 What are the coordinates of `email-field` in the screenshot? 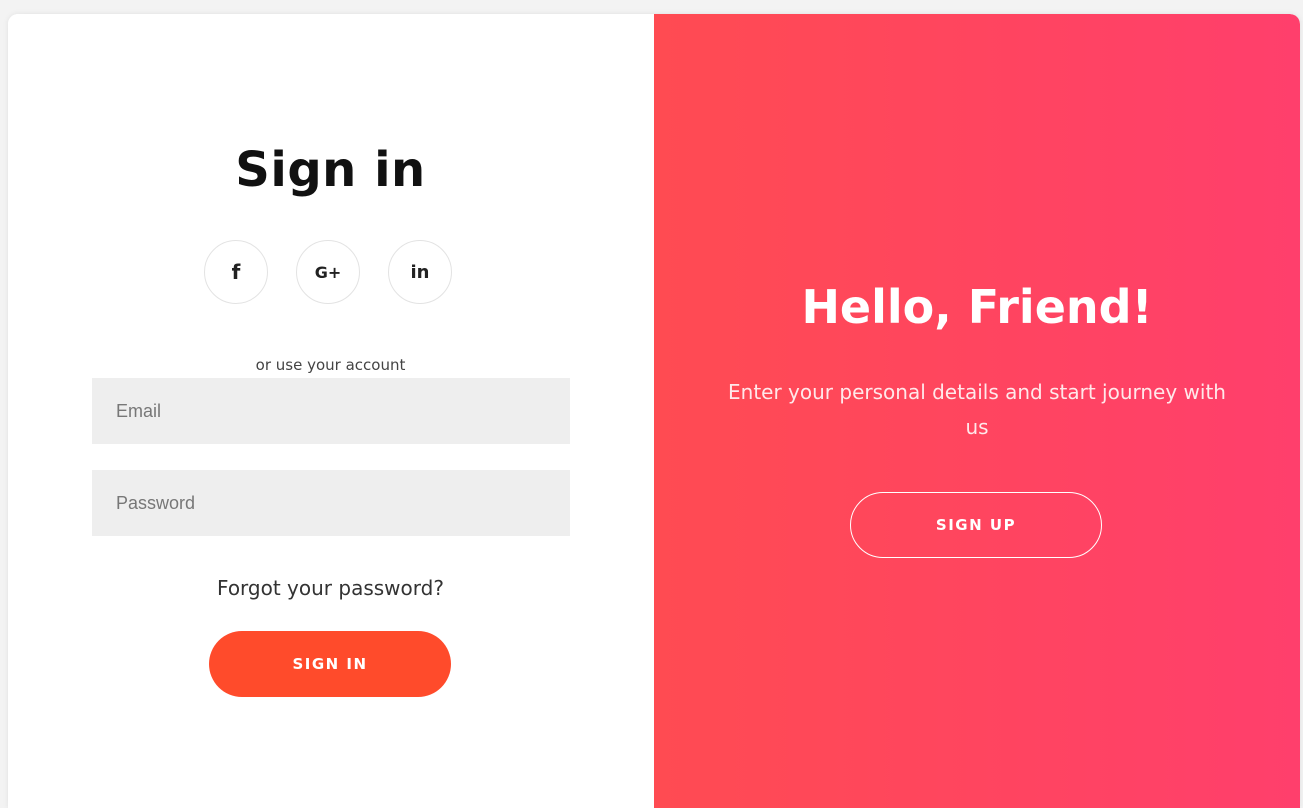 It's located at (331, 411).